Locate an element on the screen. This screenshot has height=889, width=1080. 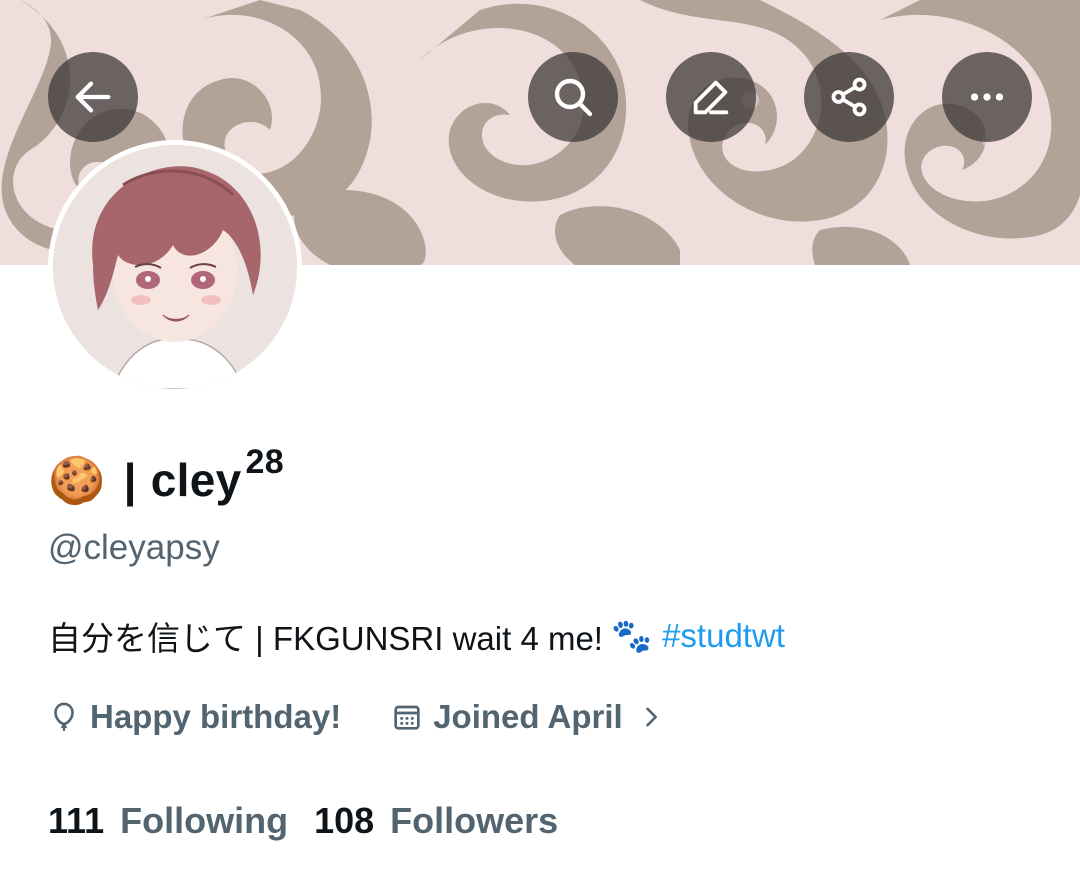
bio: 自分を信じて | FKGUNSRI wait 4 me! 🐾 #studtwt is located at coordinates (416, 636).